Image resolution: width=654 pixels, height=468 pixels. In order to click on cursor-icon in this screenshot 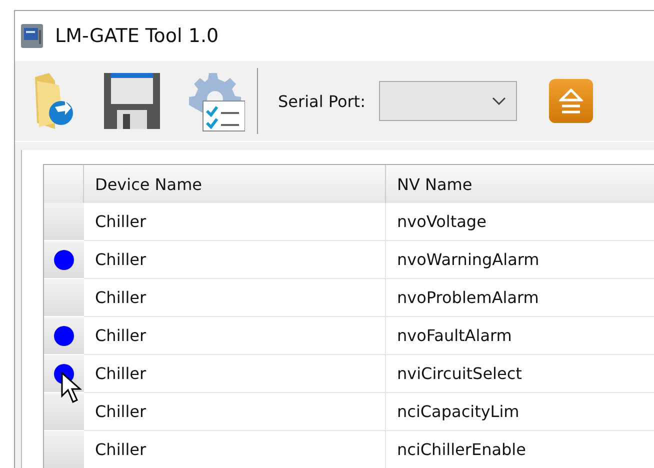, I will do `click(72, 388)`.